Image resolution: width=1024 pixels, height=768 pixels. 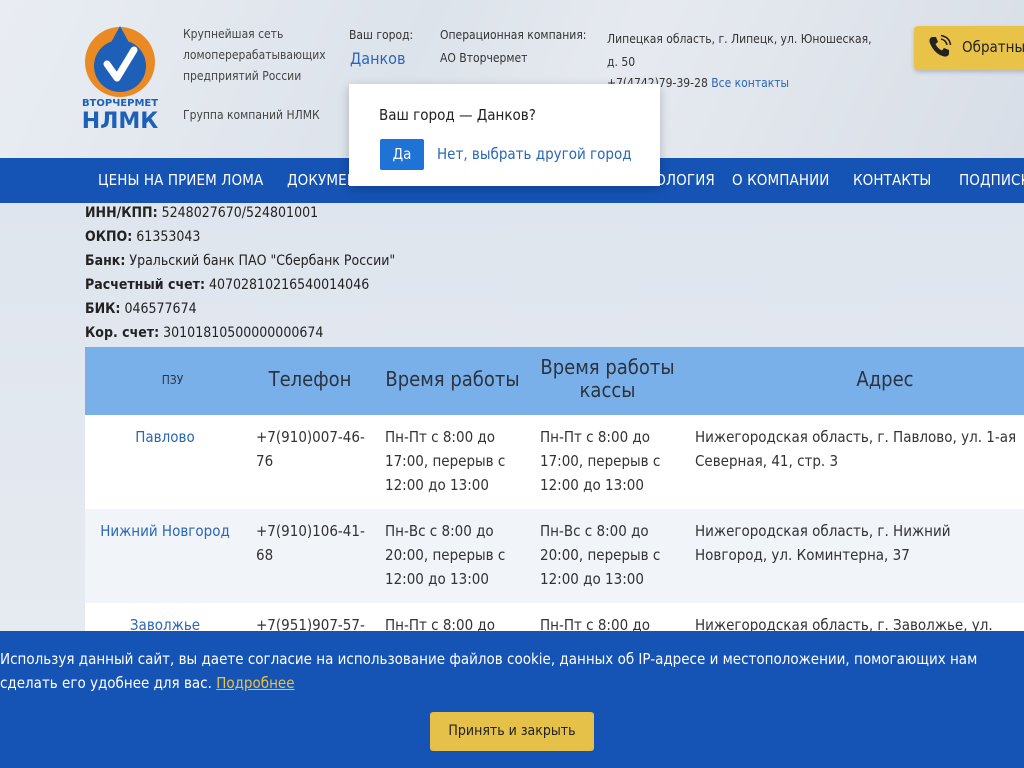 I want to click on operator-label: Операционная компания:, so click(x=513, y=35).